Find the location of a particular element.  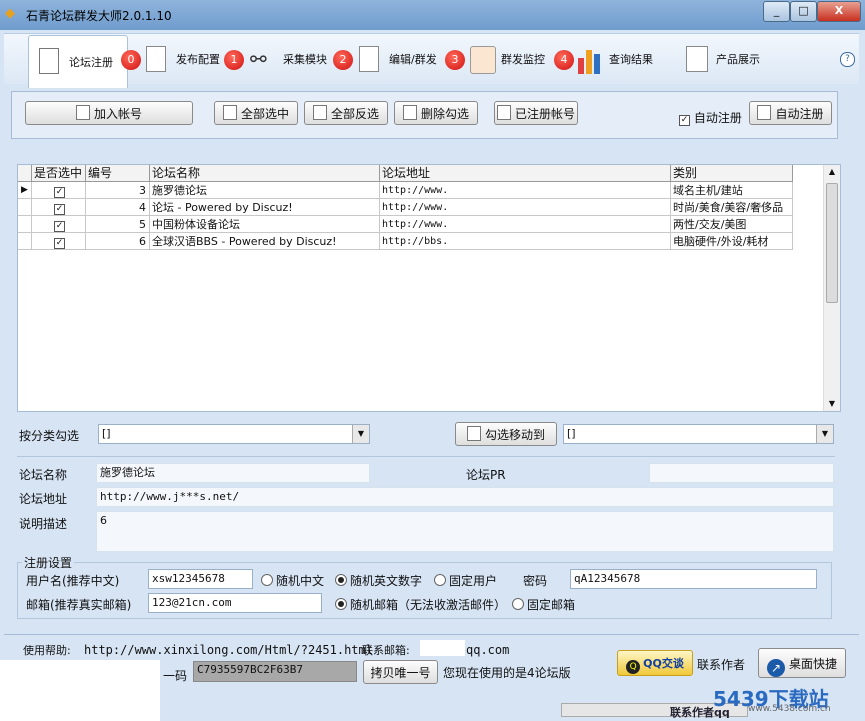

forum-name-label: 论坛名称 is located at coordinates (43, 475).